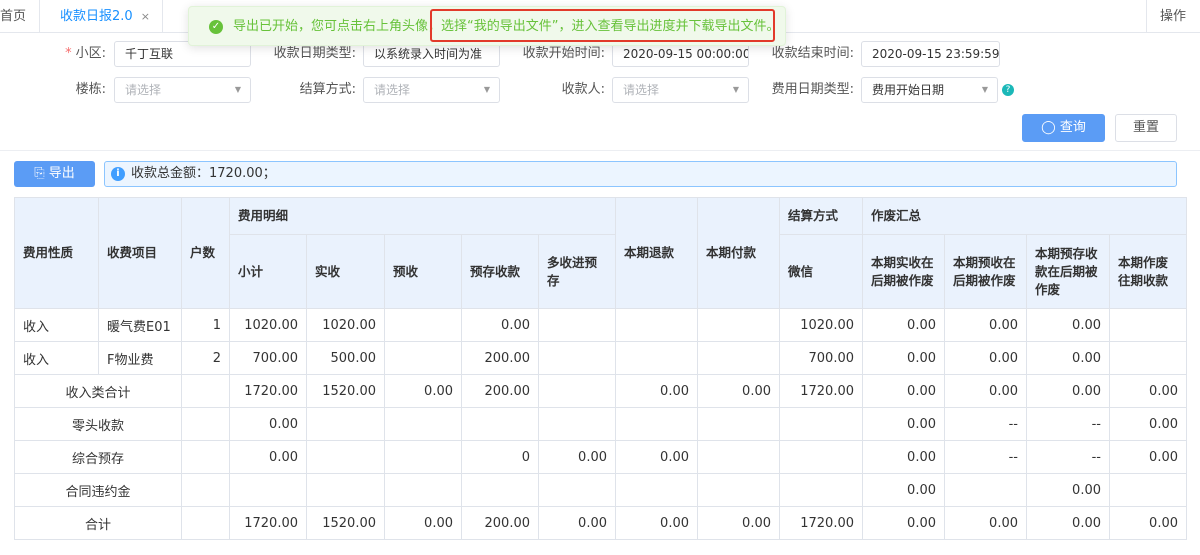  What do you see at coordinates (98, 457) in the screenshot?
I see `summary-label: 综合预存` at bounding box center [98, 457].